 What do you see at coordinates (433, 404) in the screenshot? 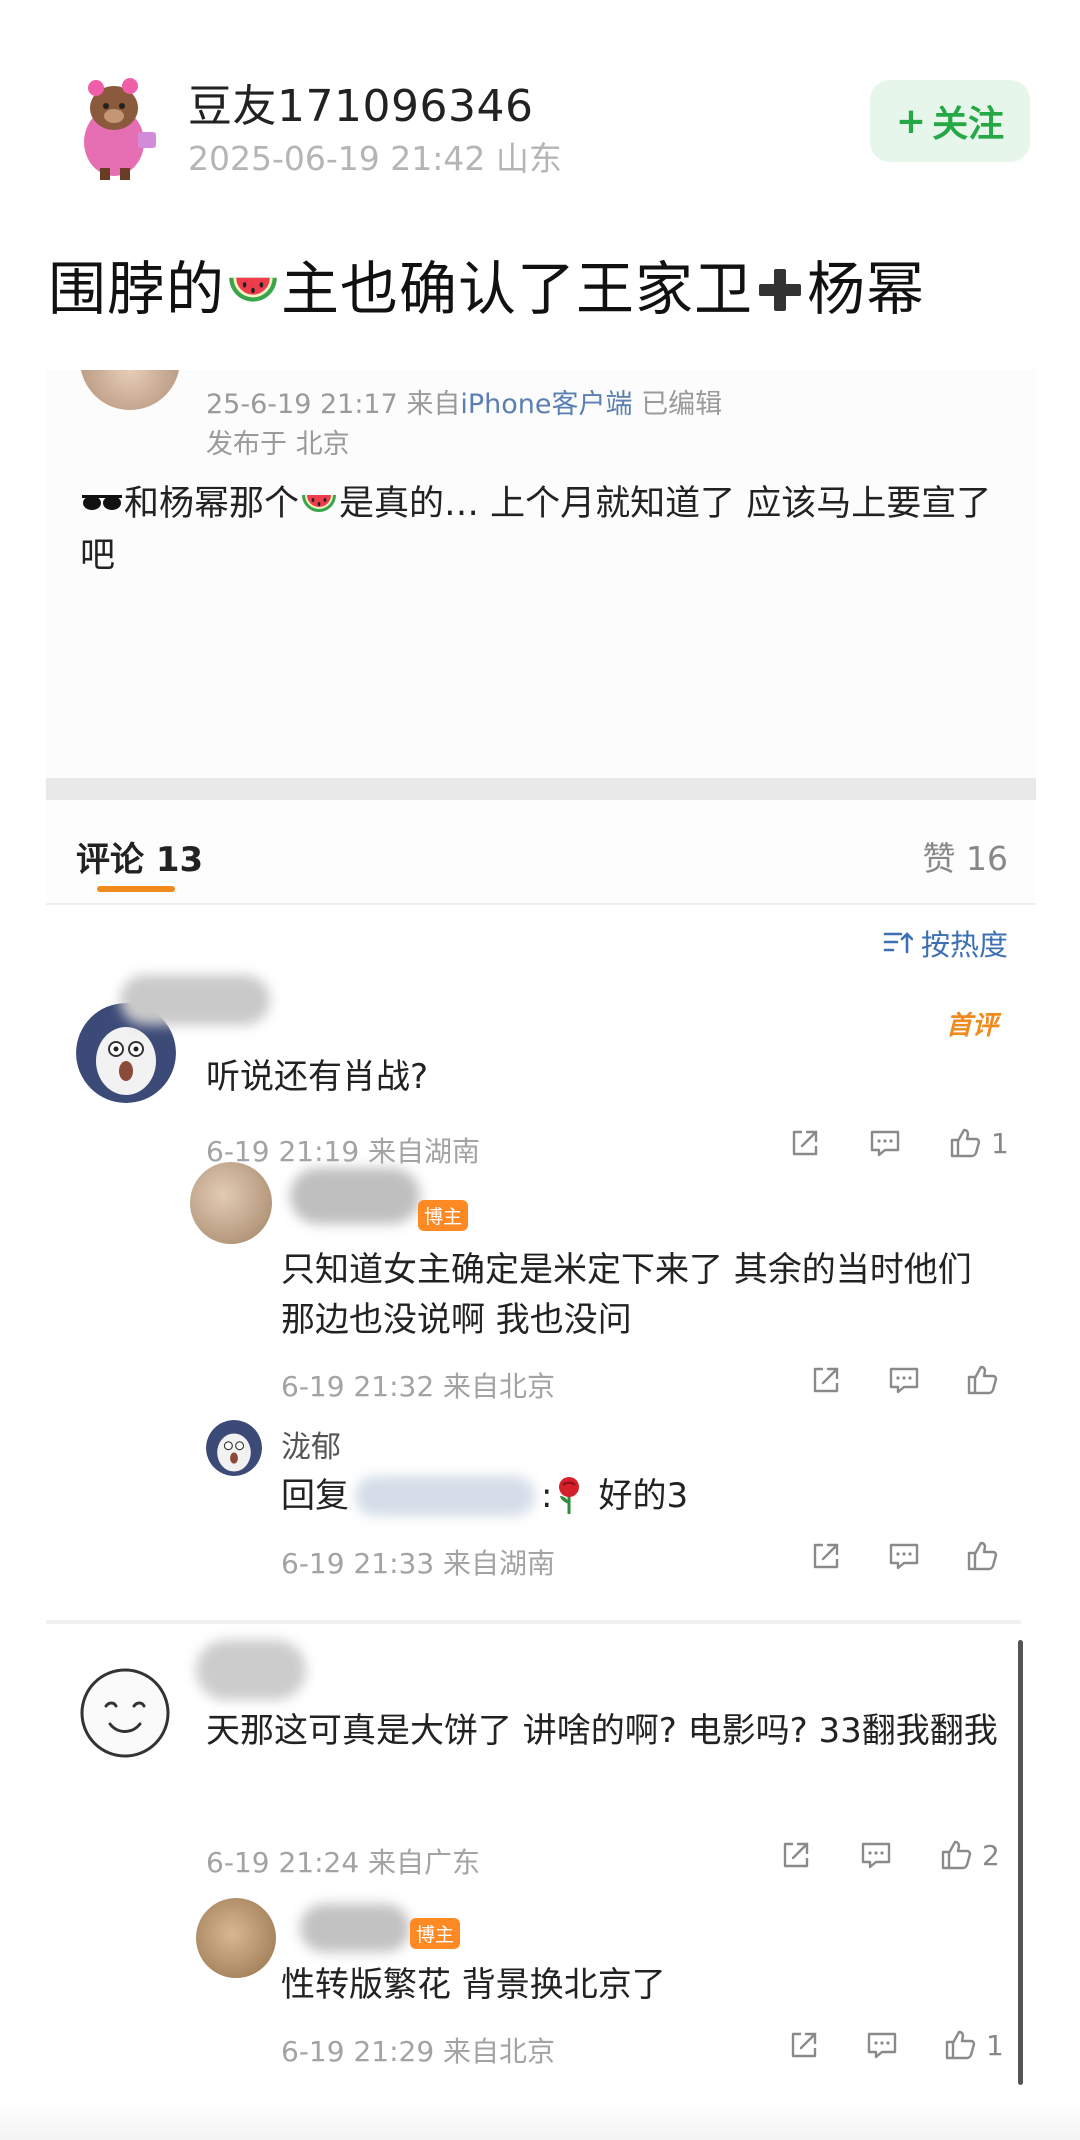
I see `embed-from: 来自` at bounding box center [433, 404].